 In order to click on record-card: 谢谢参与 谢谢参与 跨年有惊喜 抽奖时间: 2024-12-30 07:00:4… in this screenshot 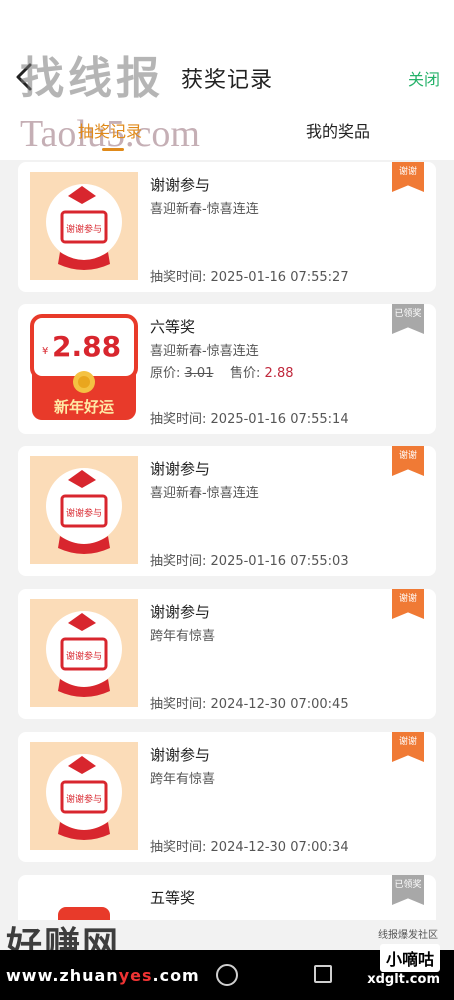, I will do `click(227, 654)`.